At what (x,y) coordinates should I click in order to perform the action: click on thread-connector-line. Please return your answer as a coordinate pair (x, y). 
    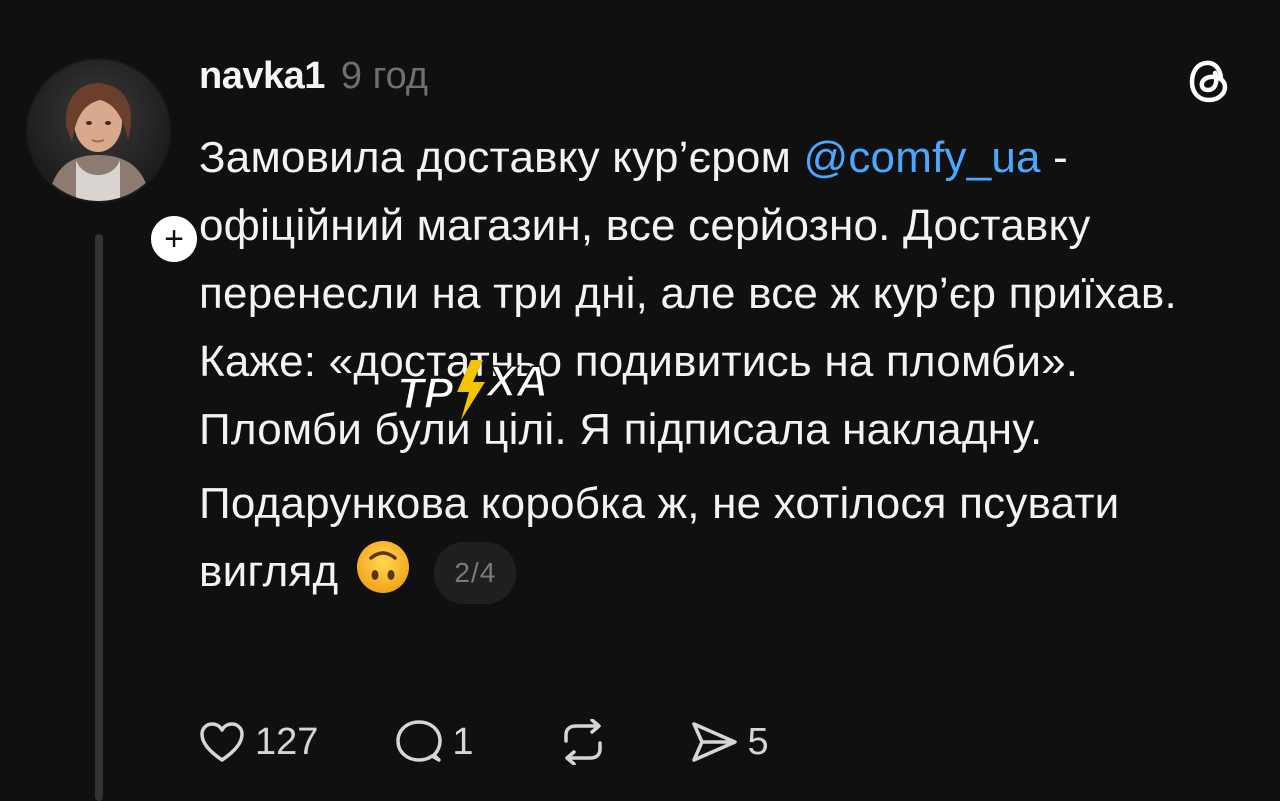
    Looking at the image, I should click on (99, 517).